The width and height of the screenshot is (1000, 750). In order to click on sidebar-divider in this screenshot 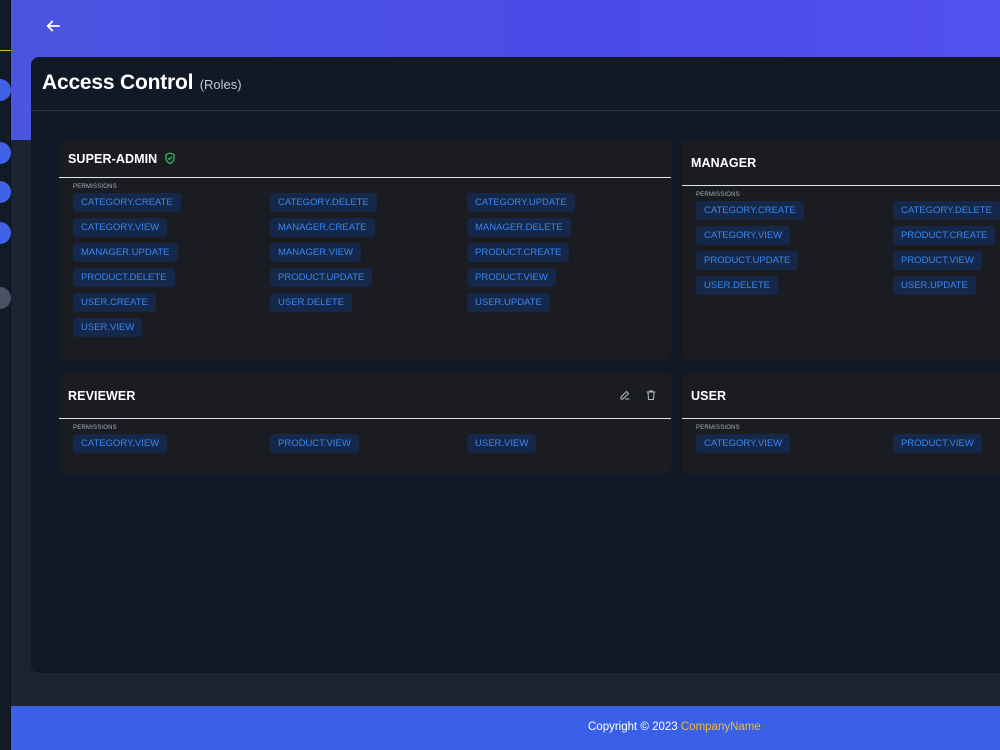, I will do `click(5, 50)`.